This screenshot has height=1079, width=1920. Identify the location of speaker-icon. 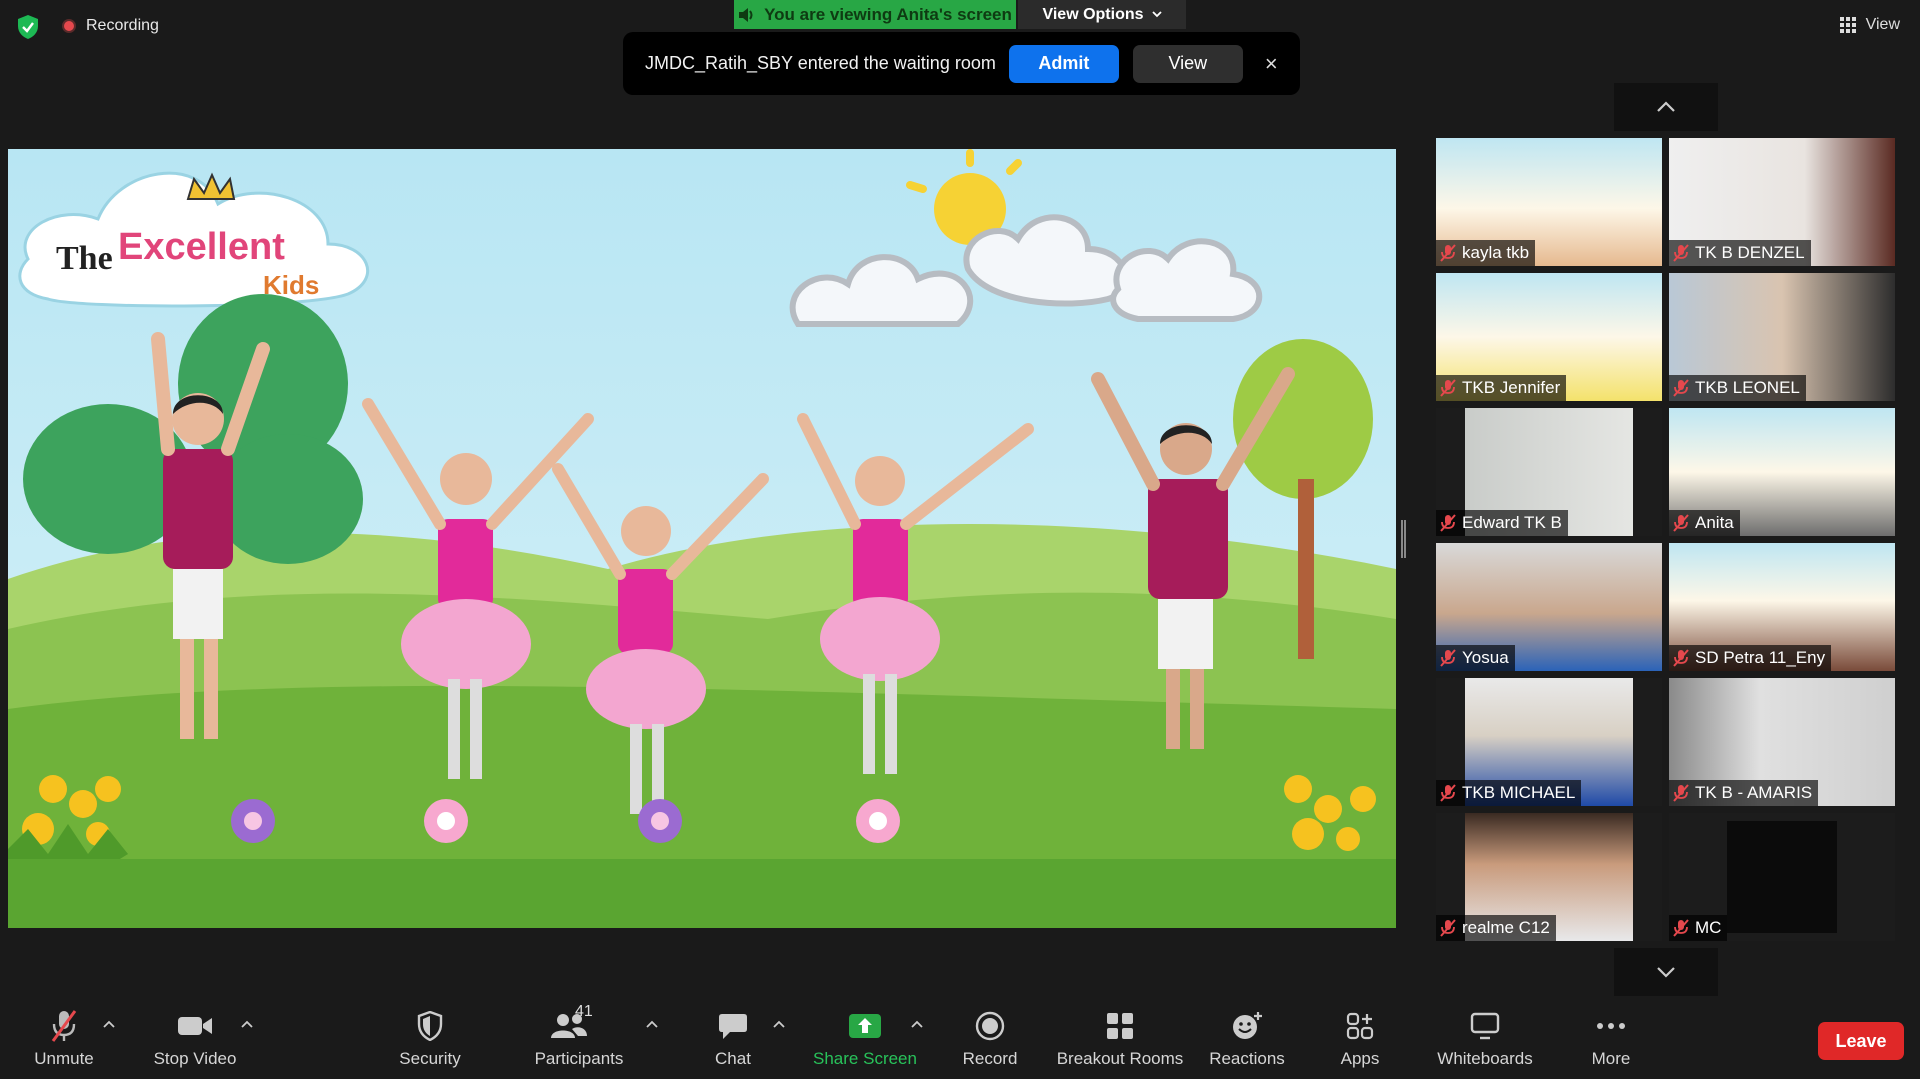
(746, 14).